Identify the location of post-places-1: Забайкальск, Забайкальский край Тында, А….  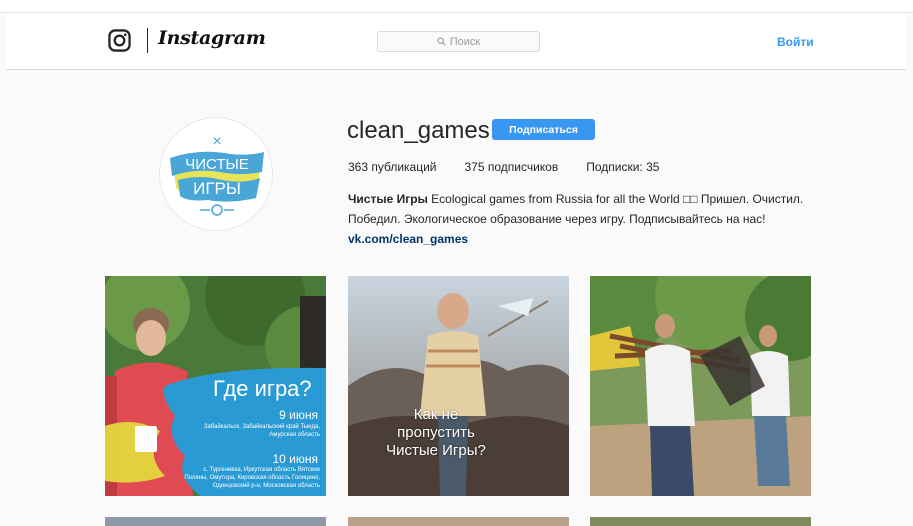
(261, 431).